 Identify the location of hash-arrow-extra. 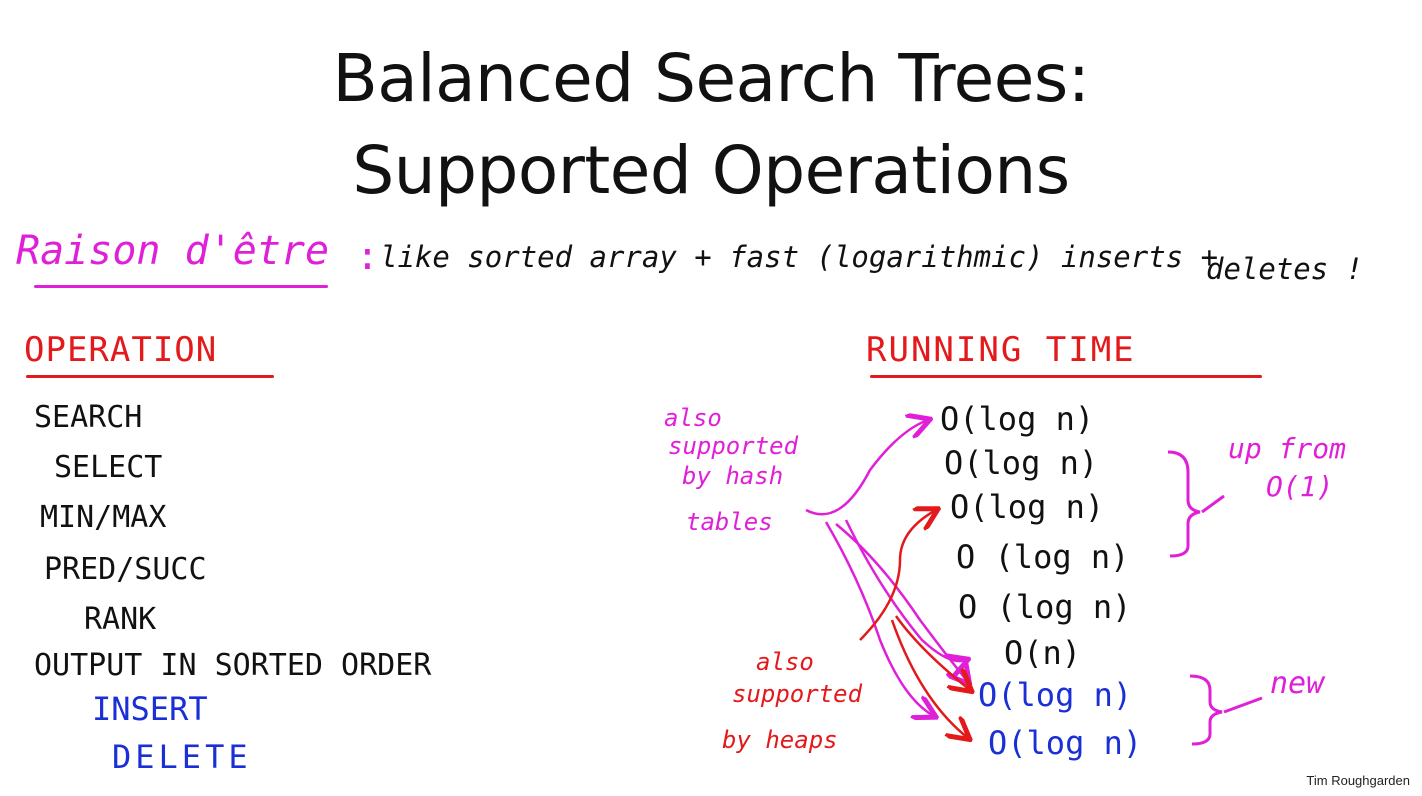
(905, 590).